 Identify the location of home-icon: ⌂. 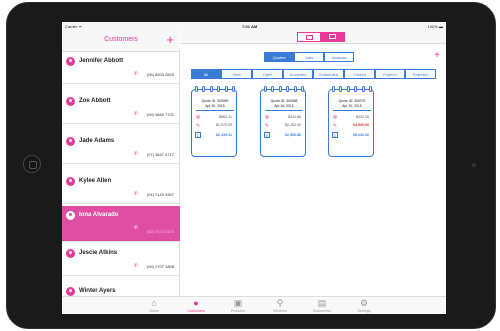
(154, 303).